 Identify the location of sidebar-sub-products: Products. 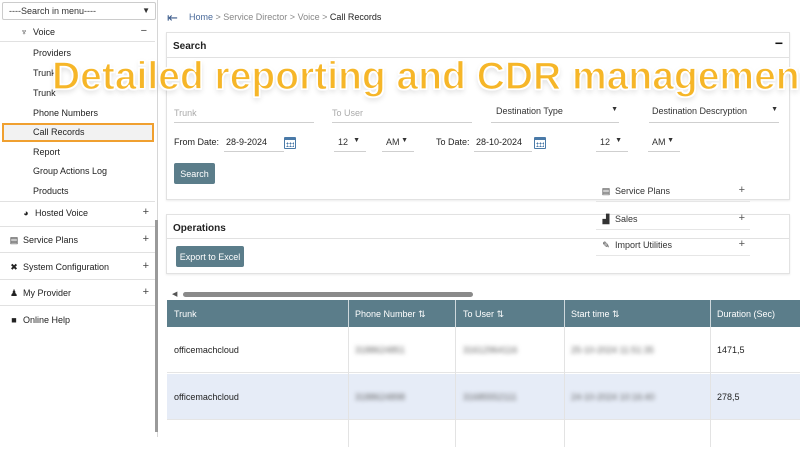
(51, 191).